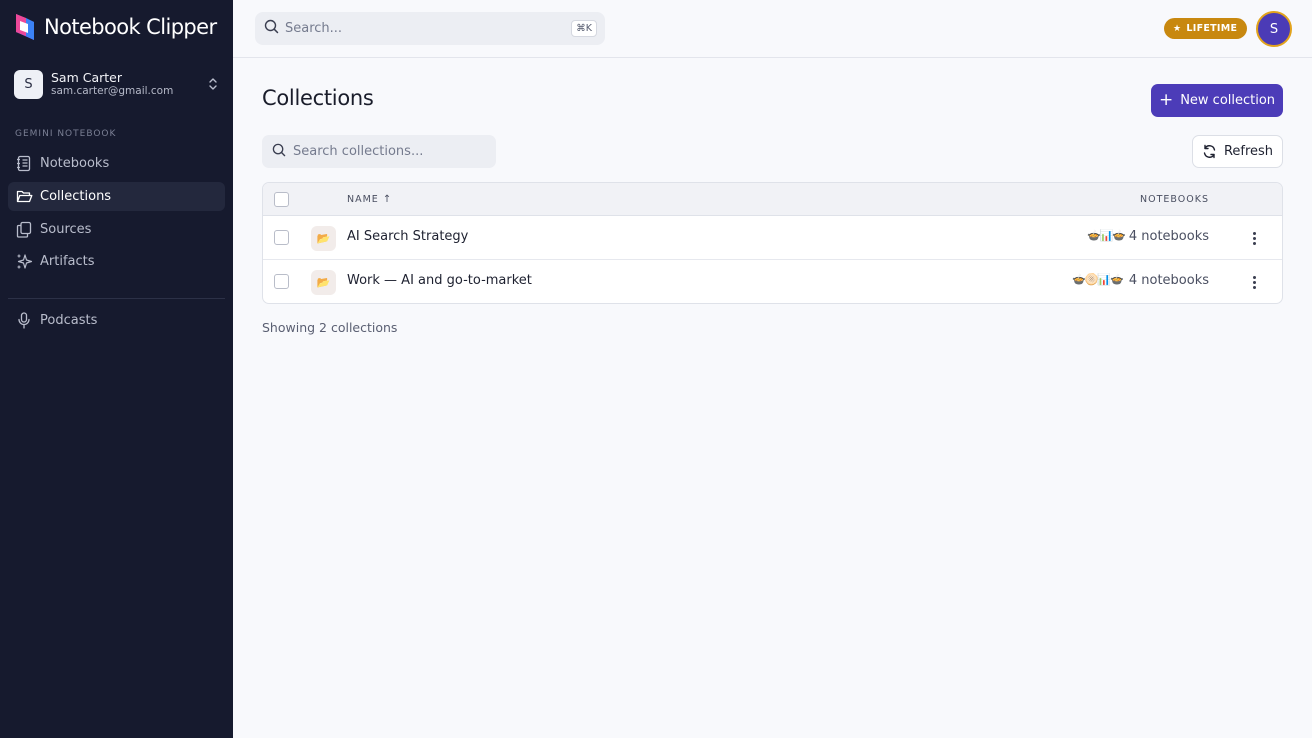 Image resolution: width=1312 pixels, height=738 pixels. I want to click on notebook-clipper-logo-icon, so click(25, 27).